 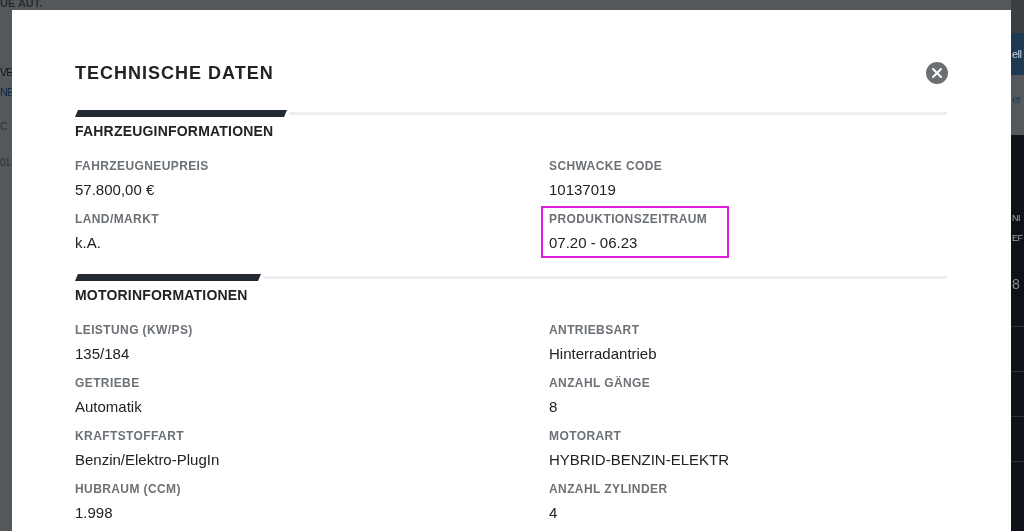 I want to click on field-value: 135/184, so click(x=102, y=353).